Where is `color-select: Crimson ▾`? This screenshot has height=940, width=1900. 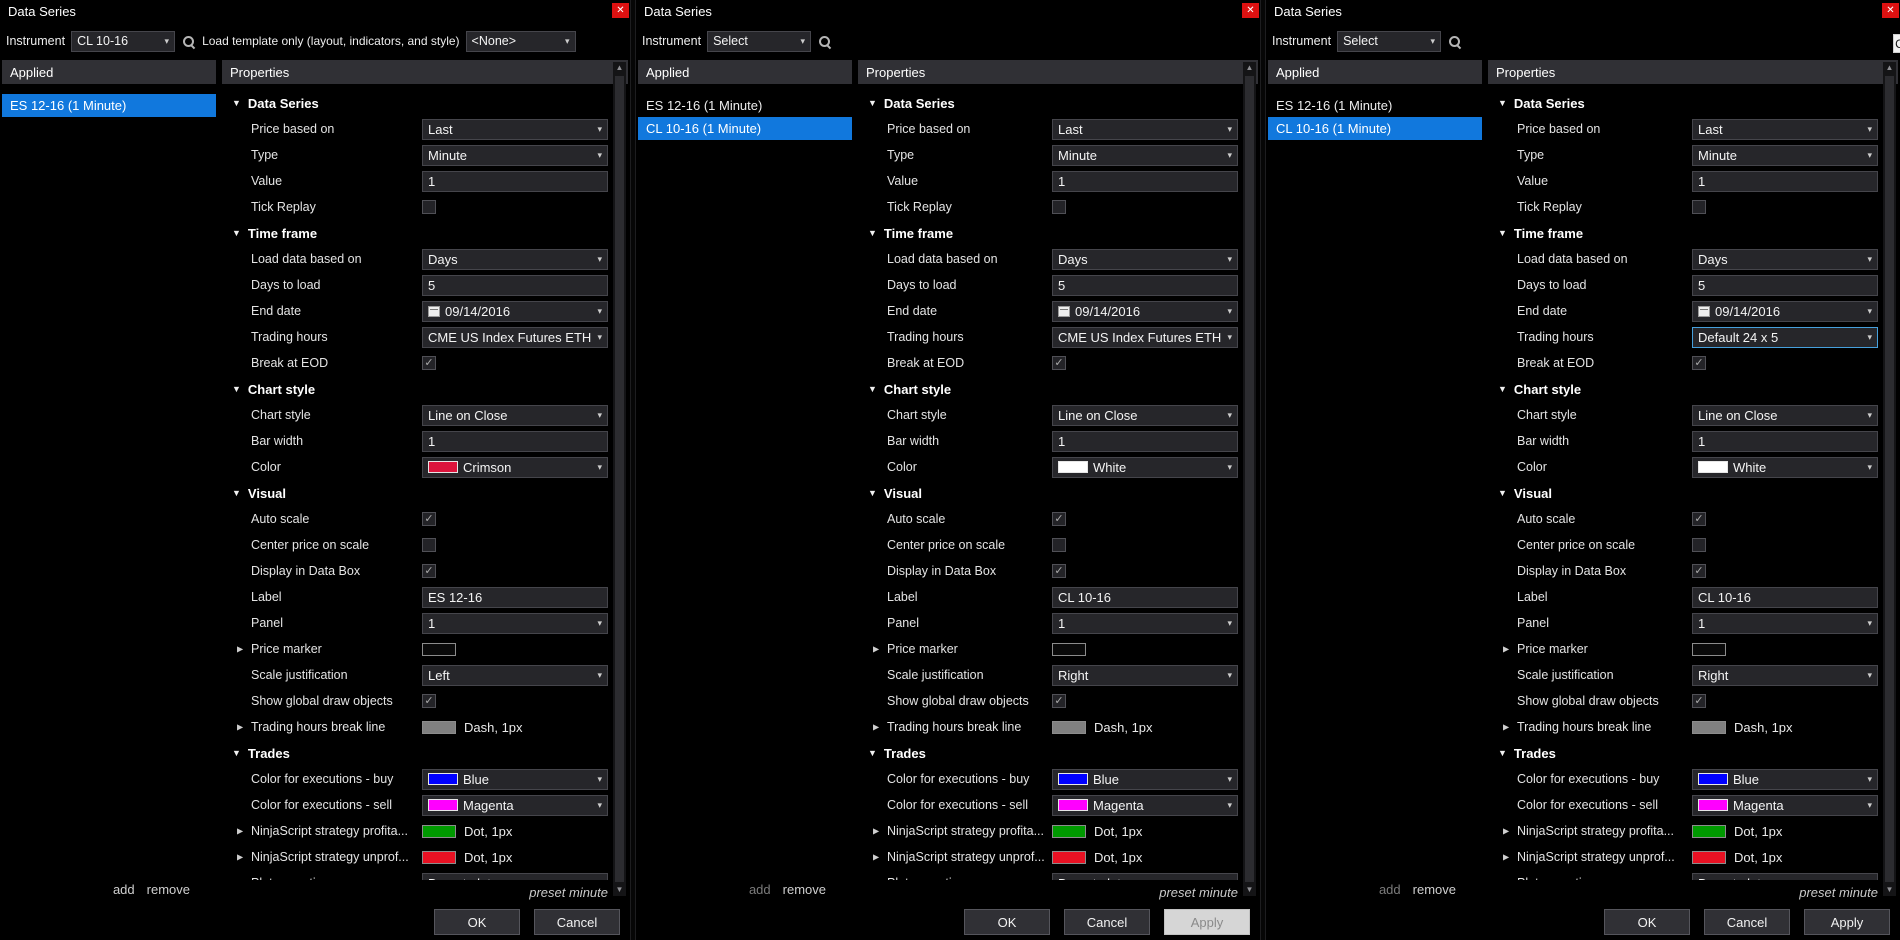 color-select: Crimson ▾ is located at coordinates (515, 467).